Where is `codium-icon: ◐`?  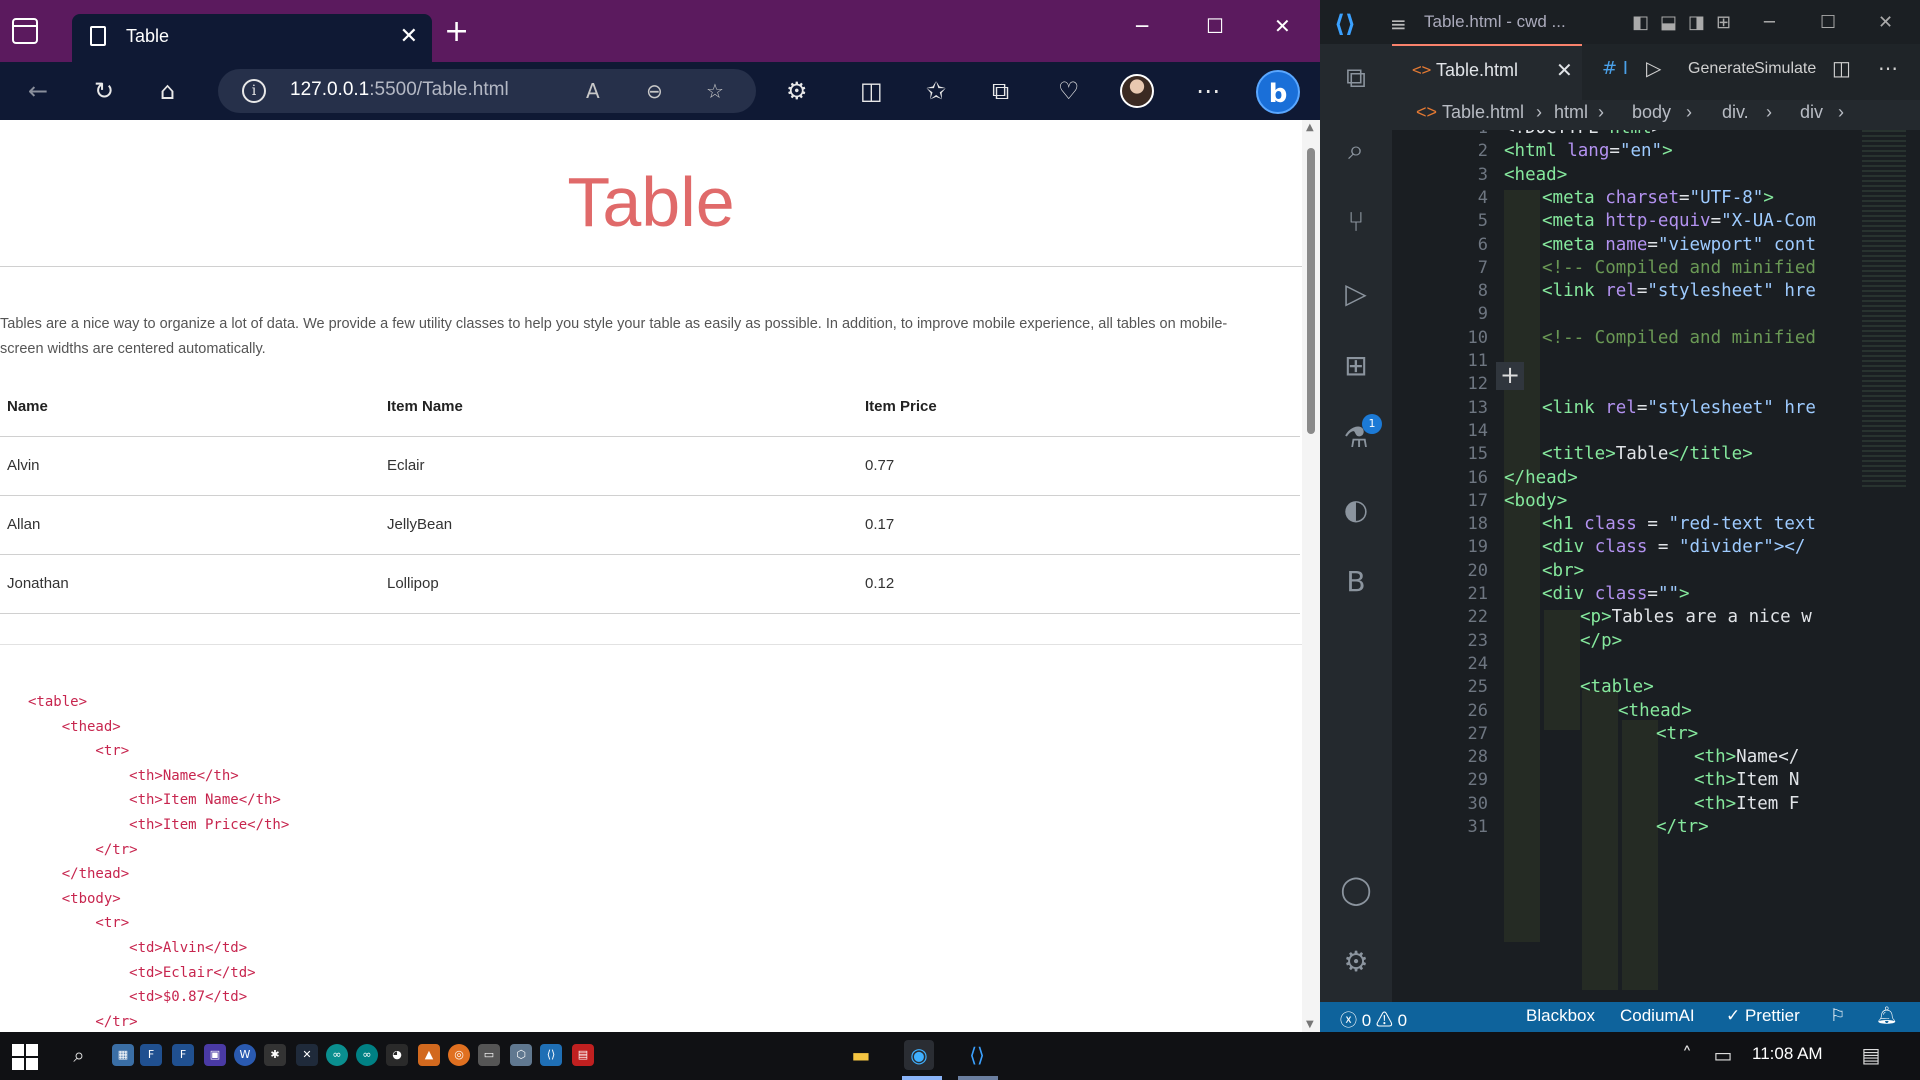 codium-icon: ◐ is located at coordinates (1356, 510).